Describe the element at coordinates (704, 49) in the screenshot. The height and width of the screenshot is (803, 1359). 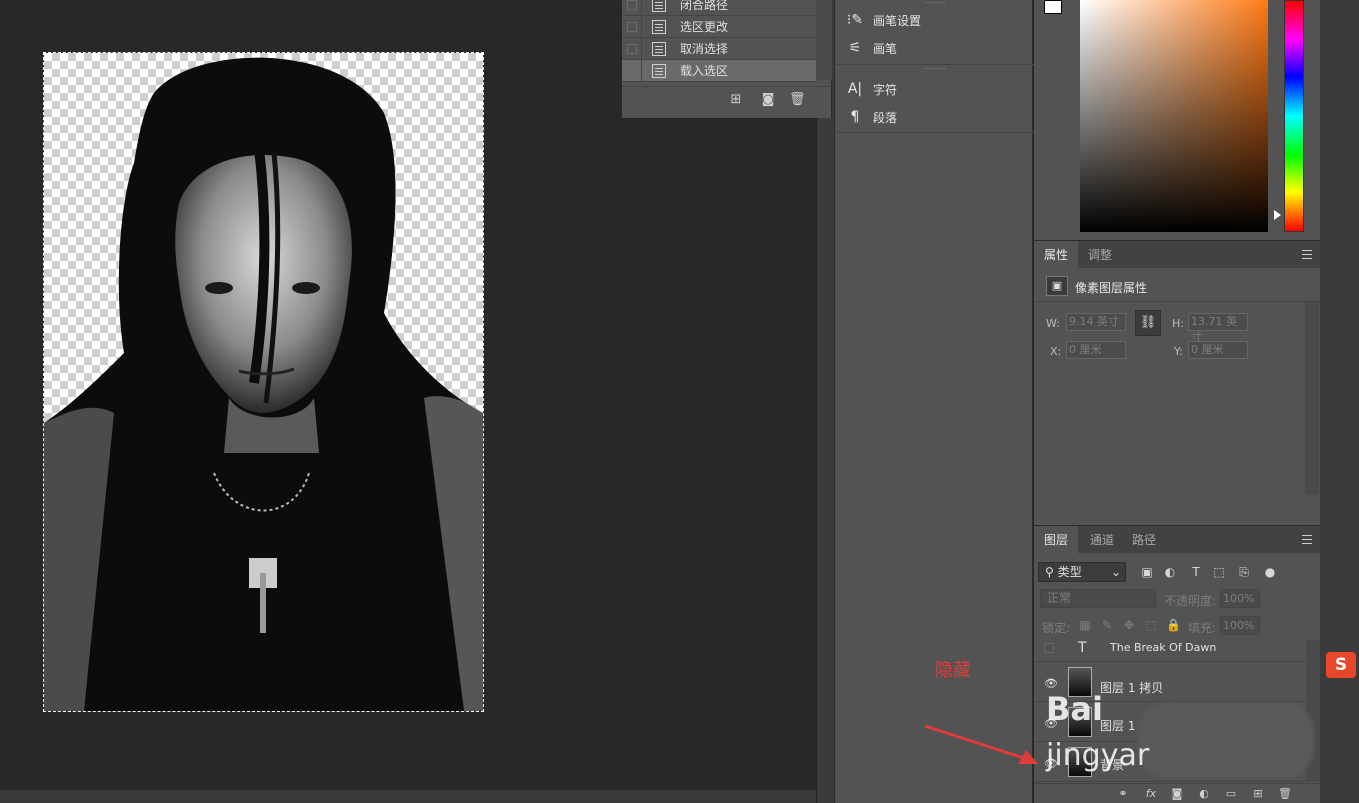
I see `action-label: 取消选择` at that location.